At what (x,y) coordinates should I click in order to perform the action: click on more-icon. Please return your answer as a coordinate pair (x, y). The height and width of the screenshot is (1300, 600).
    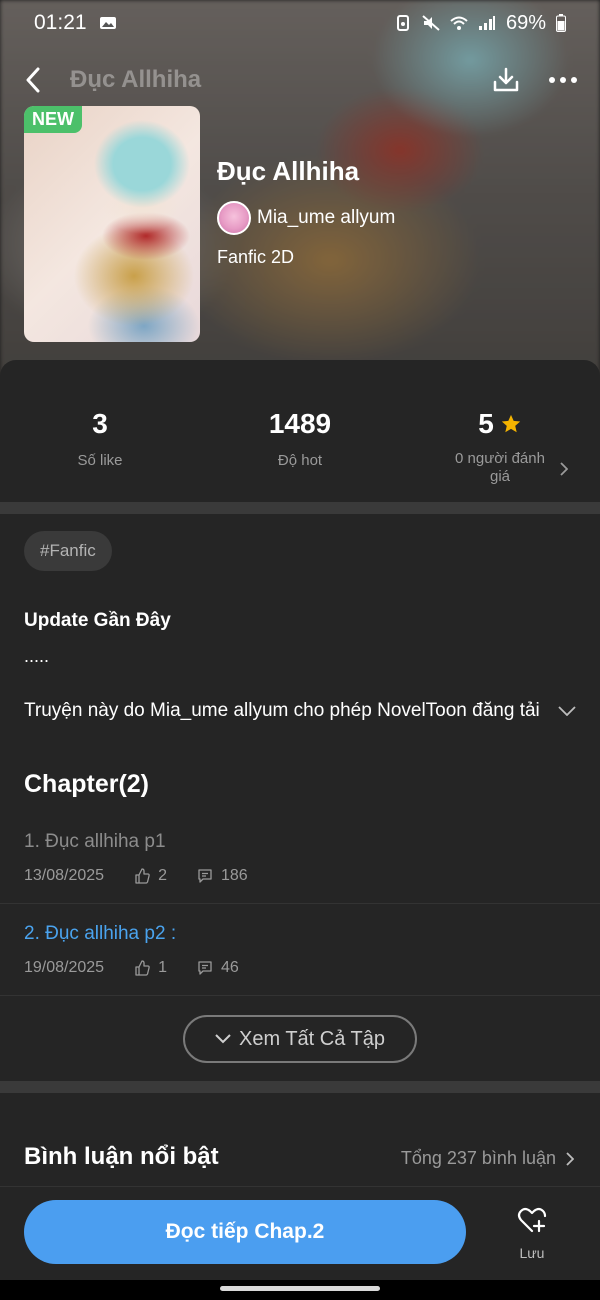
    Looking at the image, I should click on (563, 80).